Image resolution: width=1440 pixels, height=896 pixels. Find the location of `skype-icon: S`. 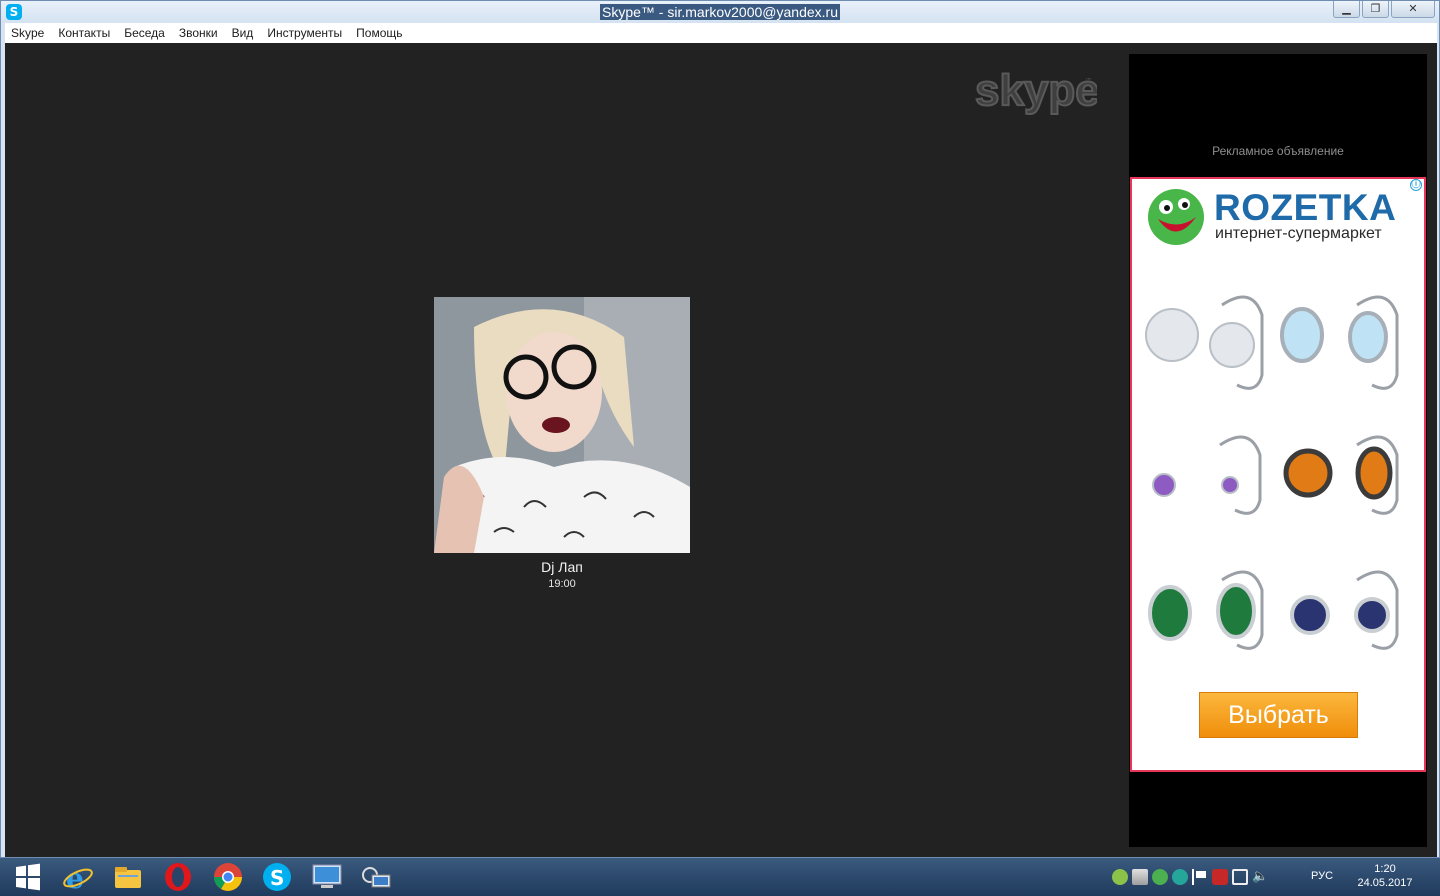

skype-icon: S is located at coordinates (277, 877).